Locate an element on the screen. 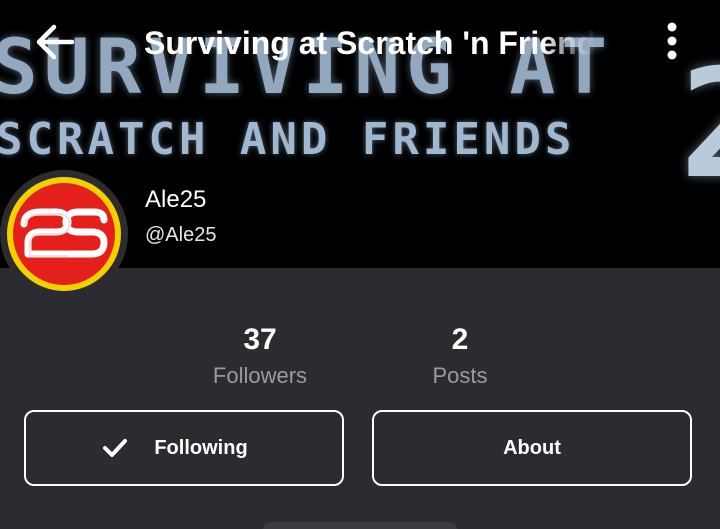 This screenshot has width=720, height=529. arrow-left-icon is located at coordinates (55, 42).